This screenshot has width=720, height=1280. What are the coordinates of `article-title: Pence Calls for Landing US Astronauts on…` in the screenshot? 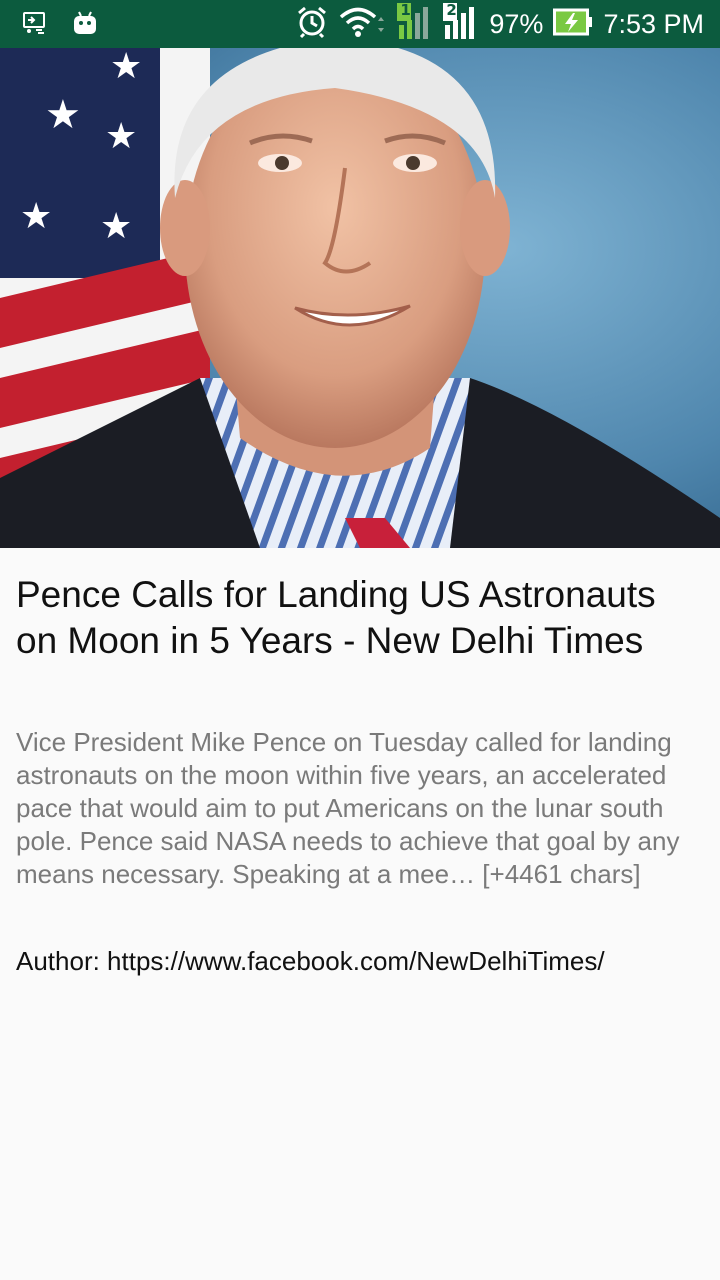 It's located at (360, 618).